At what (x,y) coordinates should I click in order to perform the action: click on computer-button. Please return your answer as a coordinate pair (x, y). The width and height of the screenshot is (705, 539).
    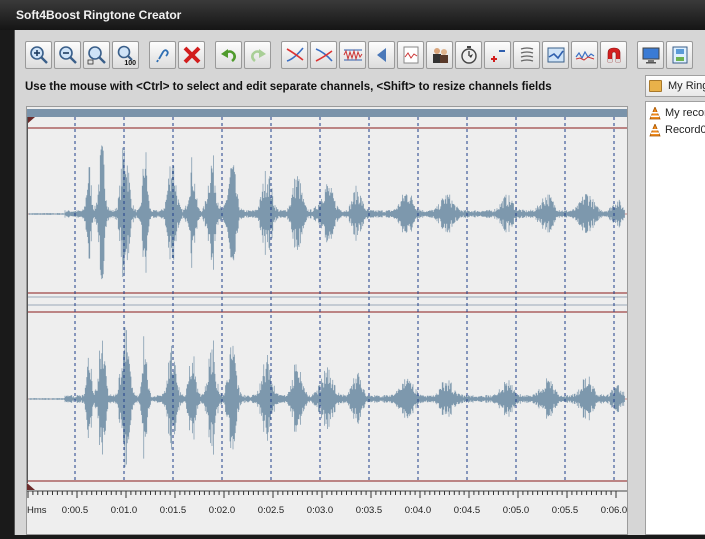
    Looking at the image, I should click on (650, 55).